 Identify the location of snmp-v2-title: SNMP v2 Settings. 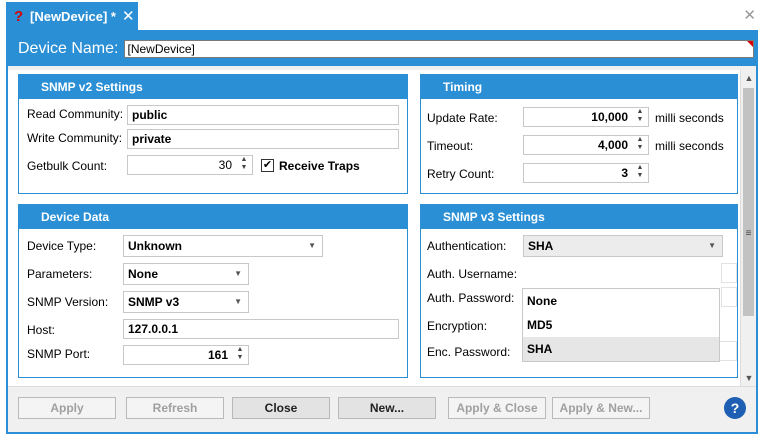
(213, 87).